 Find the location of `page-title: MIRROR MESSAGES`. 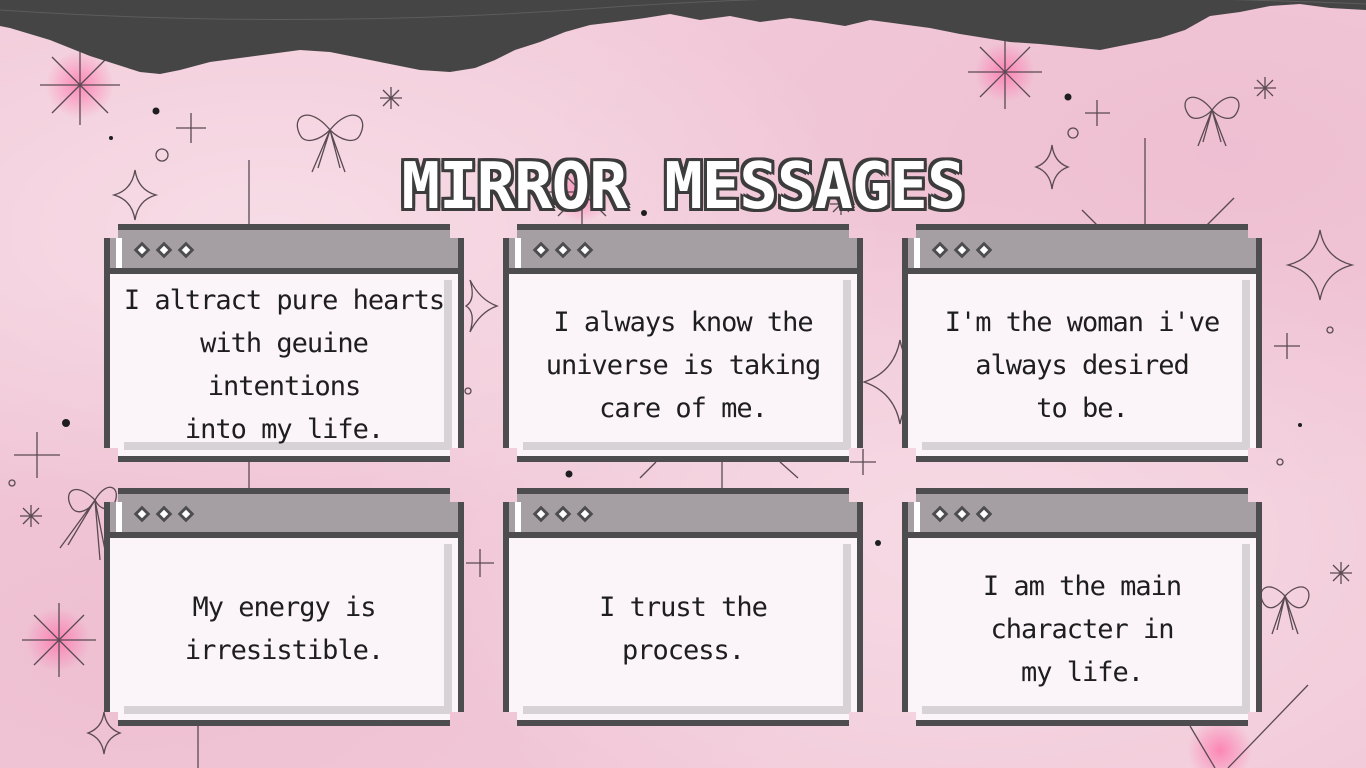

page-title: MIRROR MESSAGES is located at coordinates (683, 186).